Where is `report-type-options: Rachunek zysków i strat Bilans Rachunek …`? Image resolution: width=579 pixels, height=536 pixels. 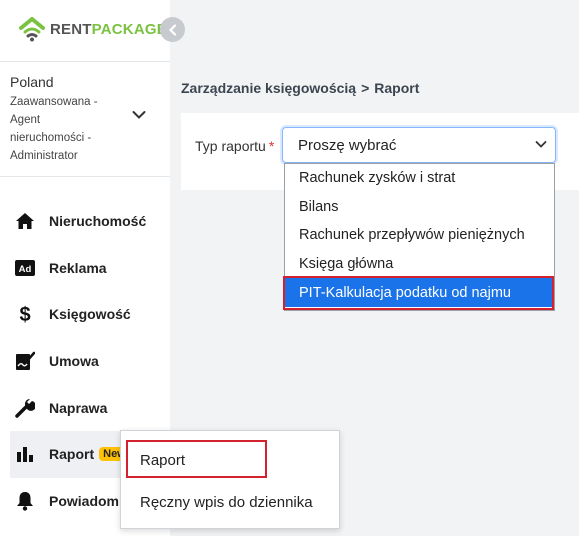 report-type-options: Rachunek zysków i strat Bilans Rachunek … is located at coordinates (419, 237).